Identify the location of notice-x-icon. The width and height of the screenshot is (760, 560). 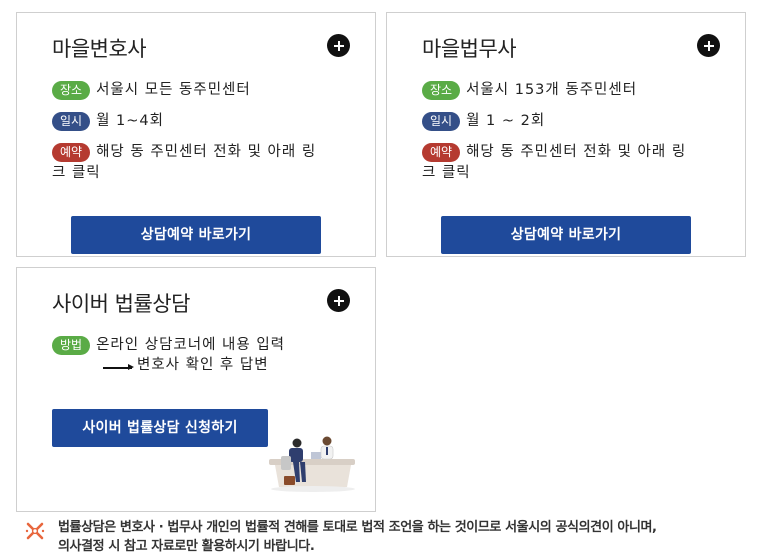
(35, 531).